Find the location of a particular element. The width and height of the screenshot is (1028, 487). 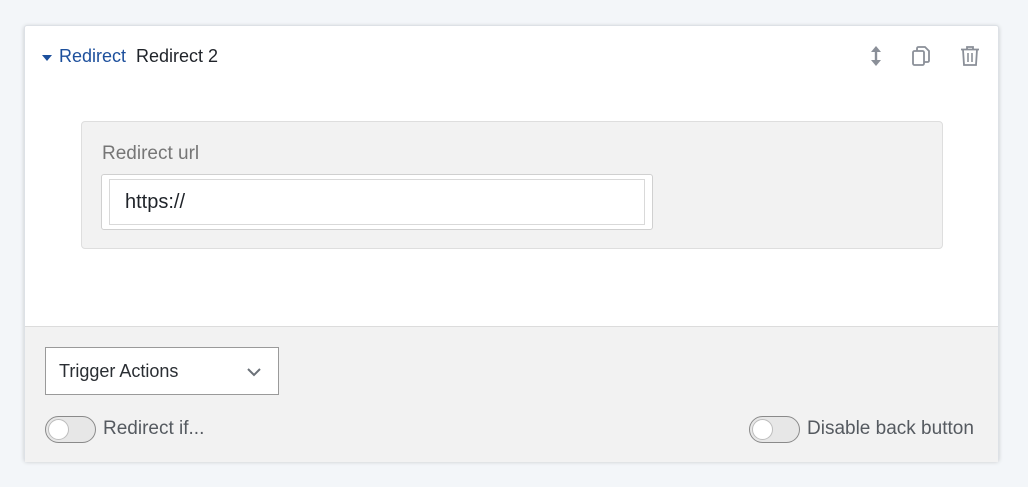

trigger-actions-select: Trigger Actions is located at coordinates (162, 371).